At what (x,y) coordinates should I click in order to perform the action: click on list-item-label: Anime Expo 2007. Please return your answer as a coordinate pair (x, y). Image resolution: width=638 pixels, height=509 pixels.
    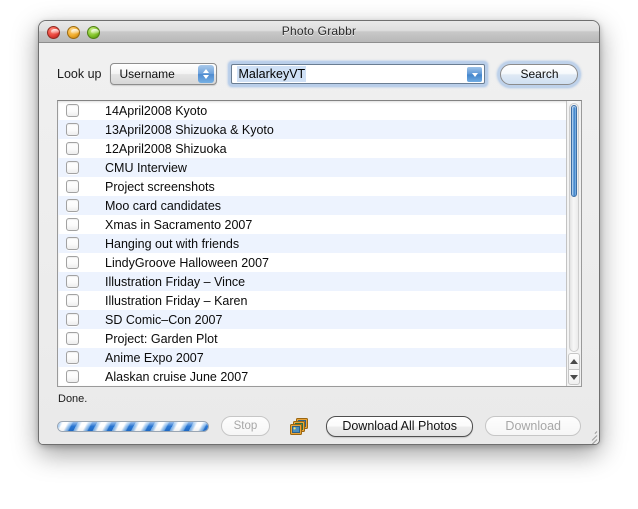
    Looking at the image, I should click on (154, 357).